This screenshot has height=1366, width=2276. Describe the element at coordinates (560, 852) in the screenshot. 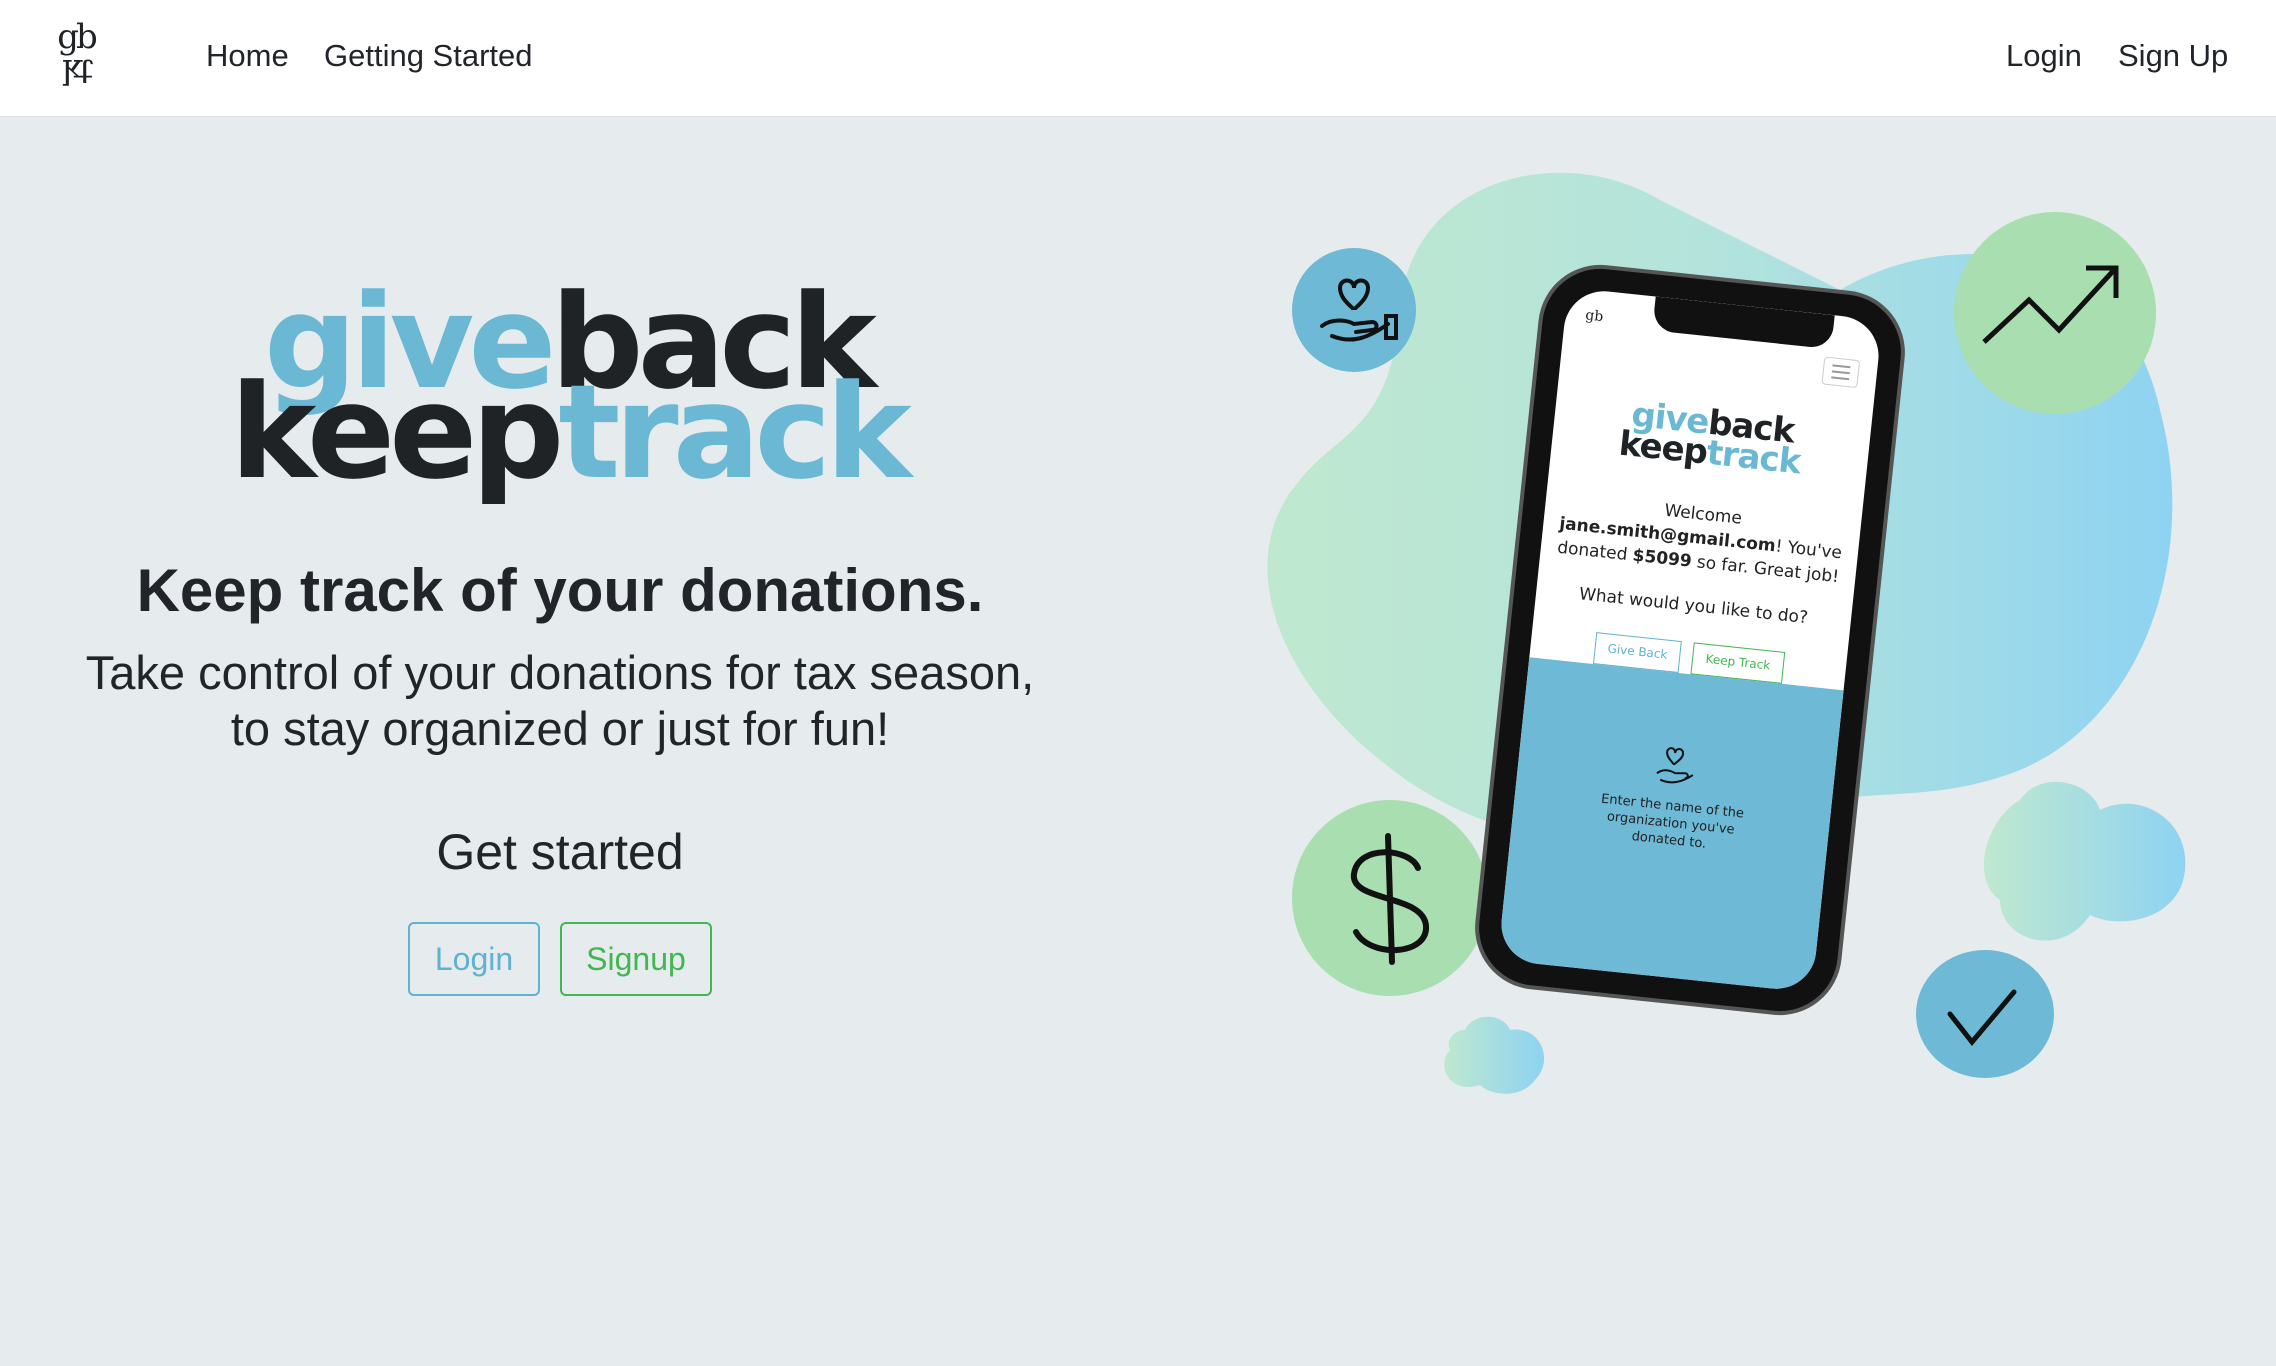

I see `get-started-heading: Get started` at that location.